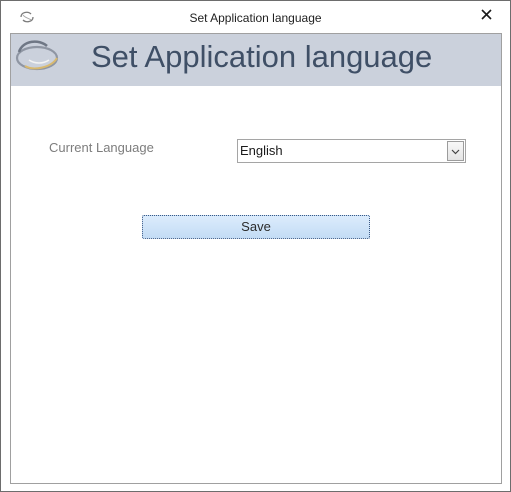 The image size is (511, 492). What do you see at coordinates (261, 150) in the screenshot?
I see `language-select-value: English` at bounding box center [261, 150].